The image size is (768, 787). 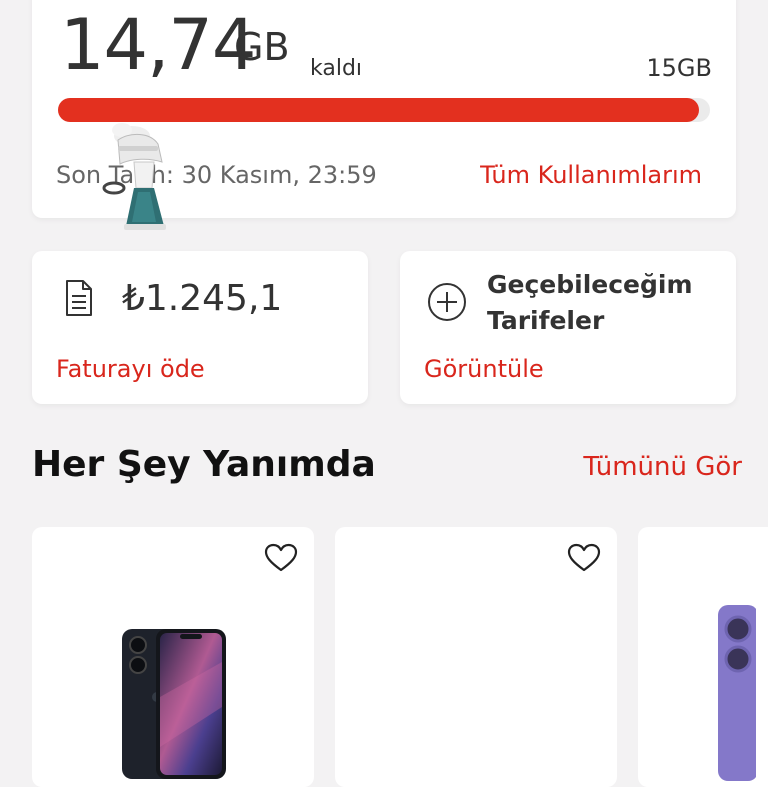 What do you see at coordinates (130, 369) in the screenshot?
I see `pay-bill-link: Faturayı öde` at bounding box center [130, 369].